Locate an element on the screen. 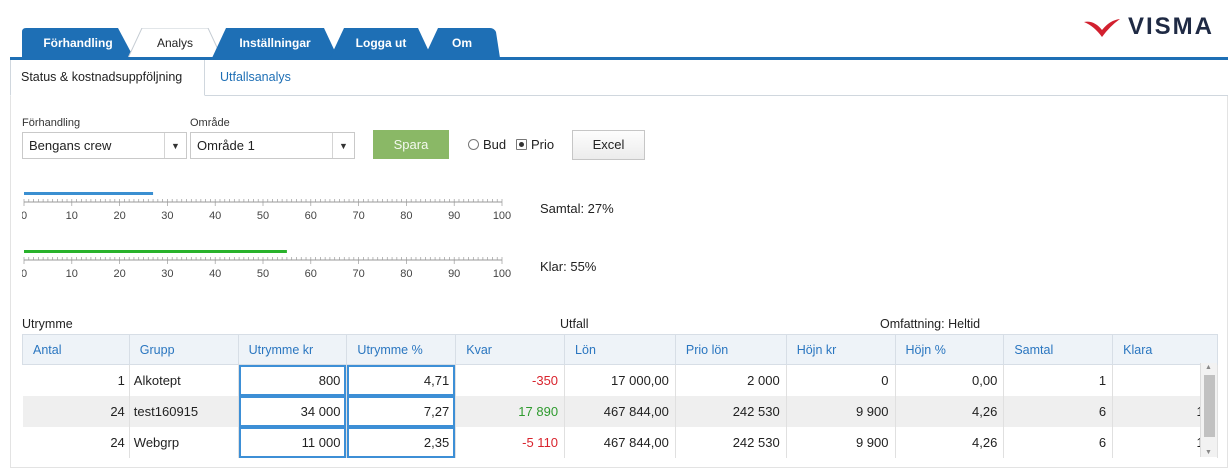 This screenshot has width=1228, height=471. radio-prio: Prio is located at coordinates (535, 144).